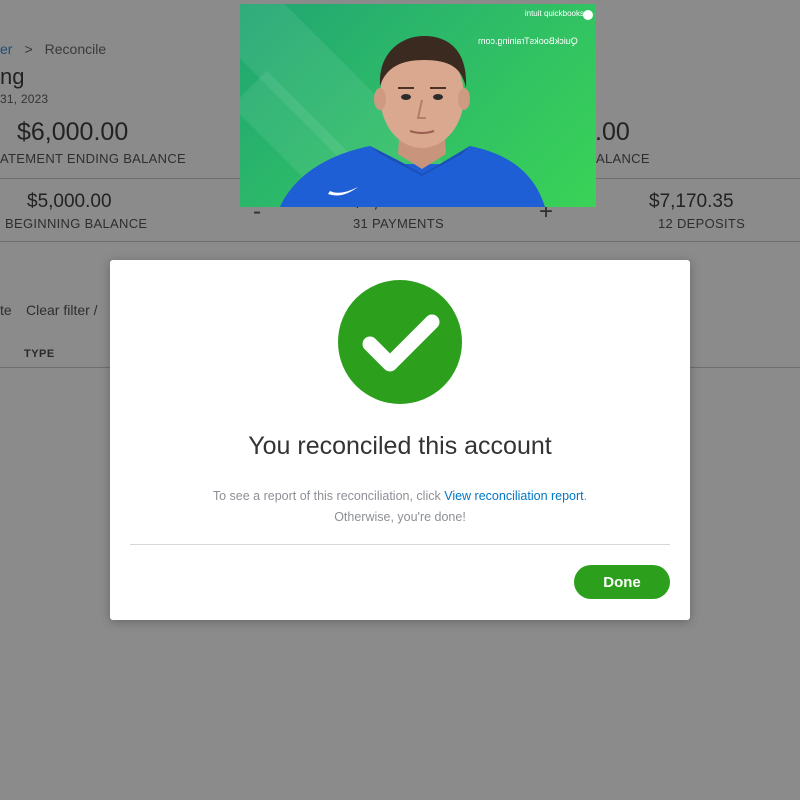  What do you see at coordinates (398, 223) in the screenshot?
I see `payments-label: 31 PAYMENTS` at bounding box center [398, 223].